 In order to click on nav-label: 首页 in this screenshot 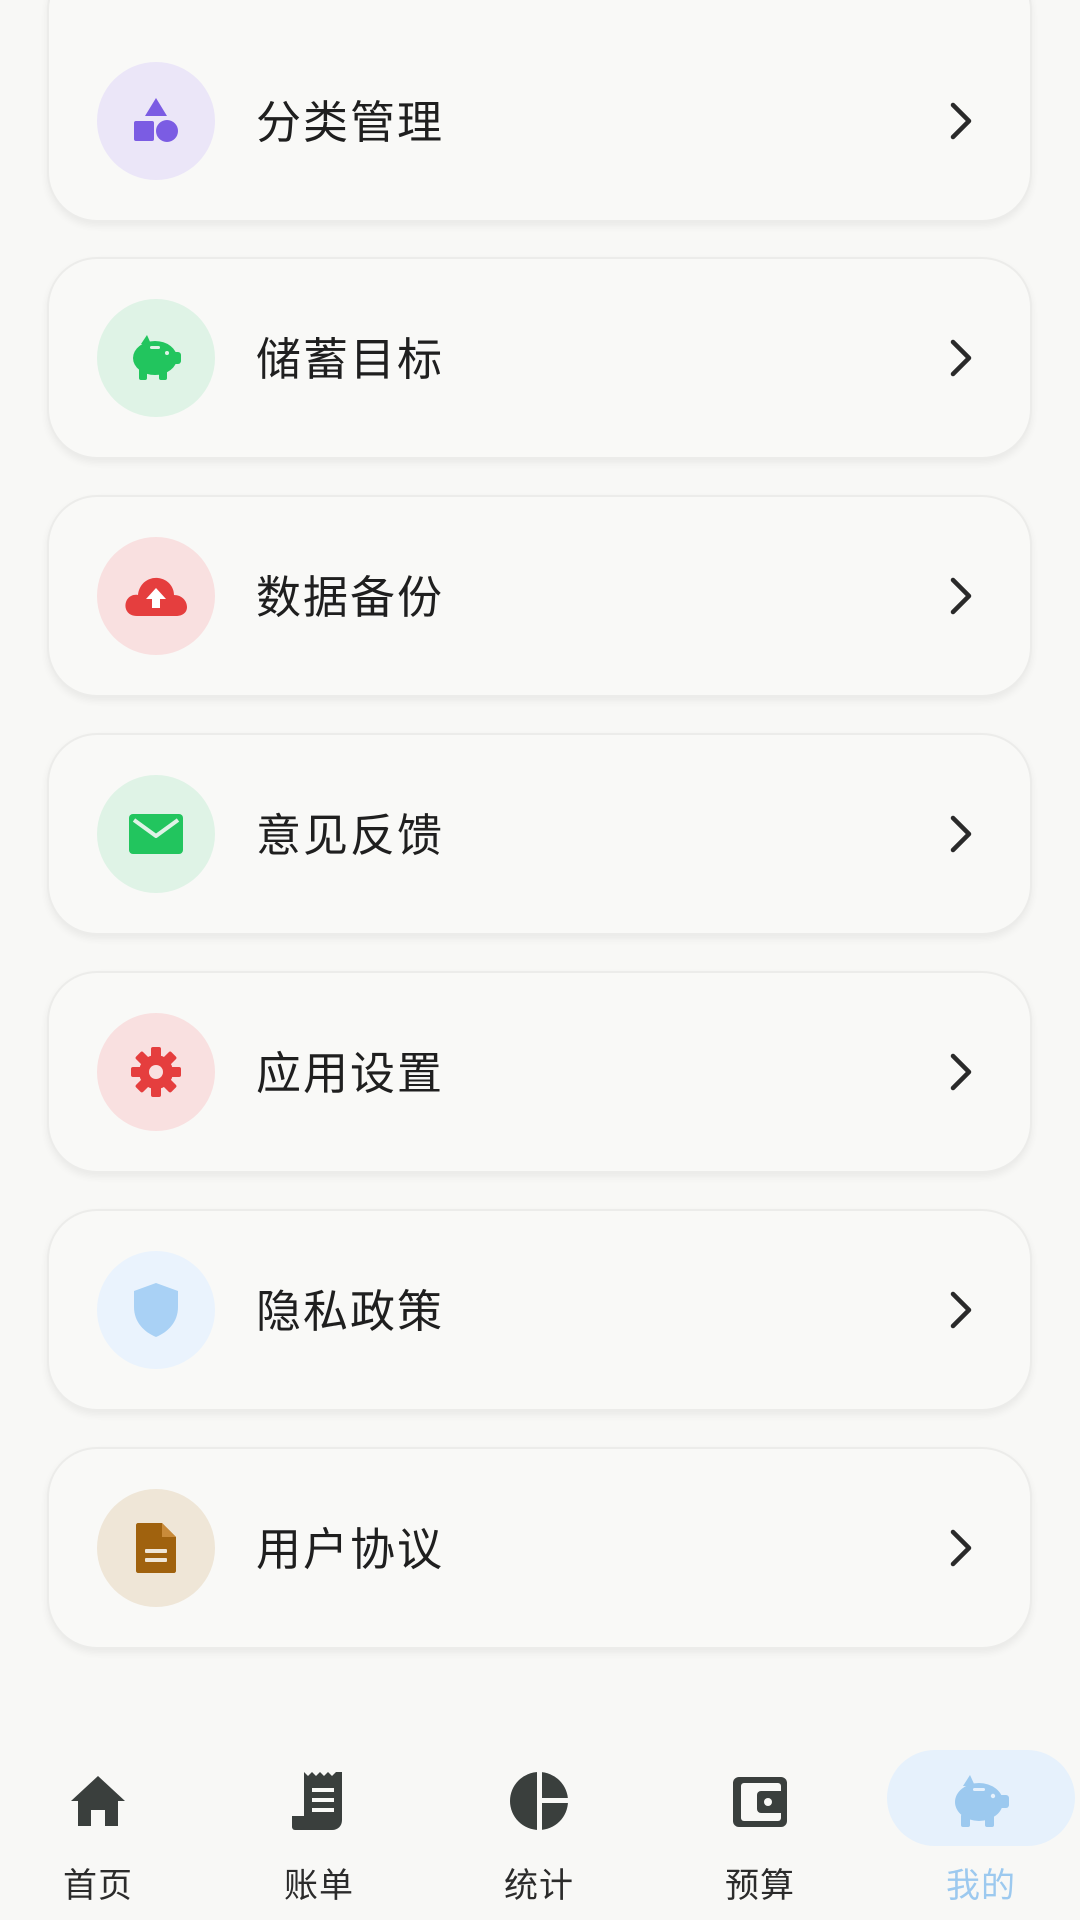, I will do `click(98, 1886)`.